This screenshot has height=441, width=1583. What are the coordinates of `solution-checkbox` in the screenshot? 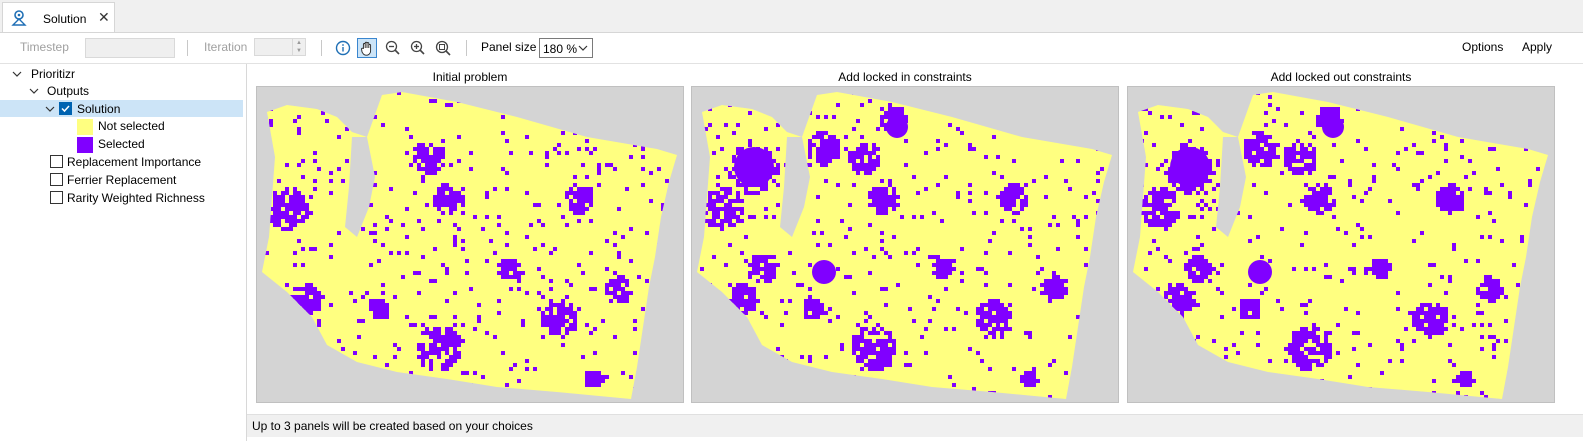 It's located at (65, 108).